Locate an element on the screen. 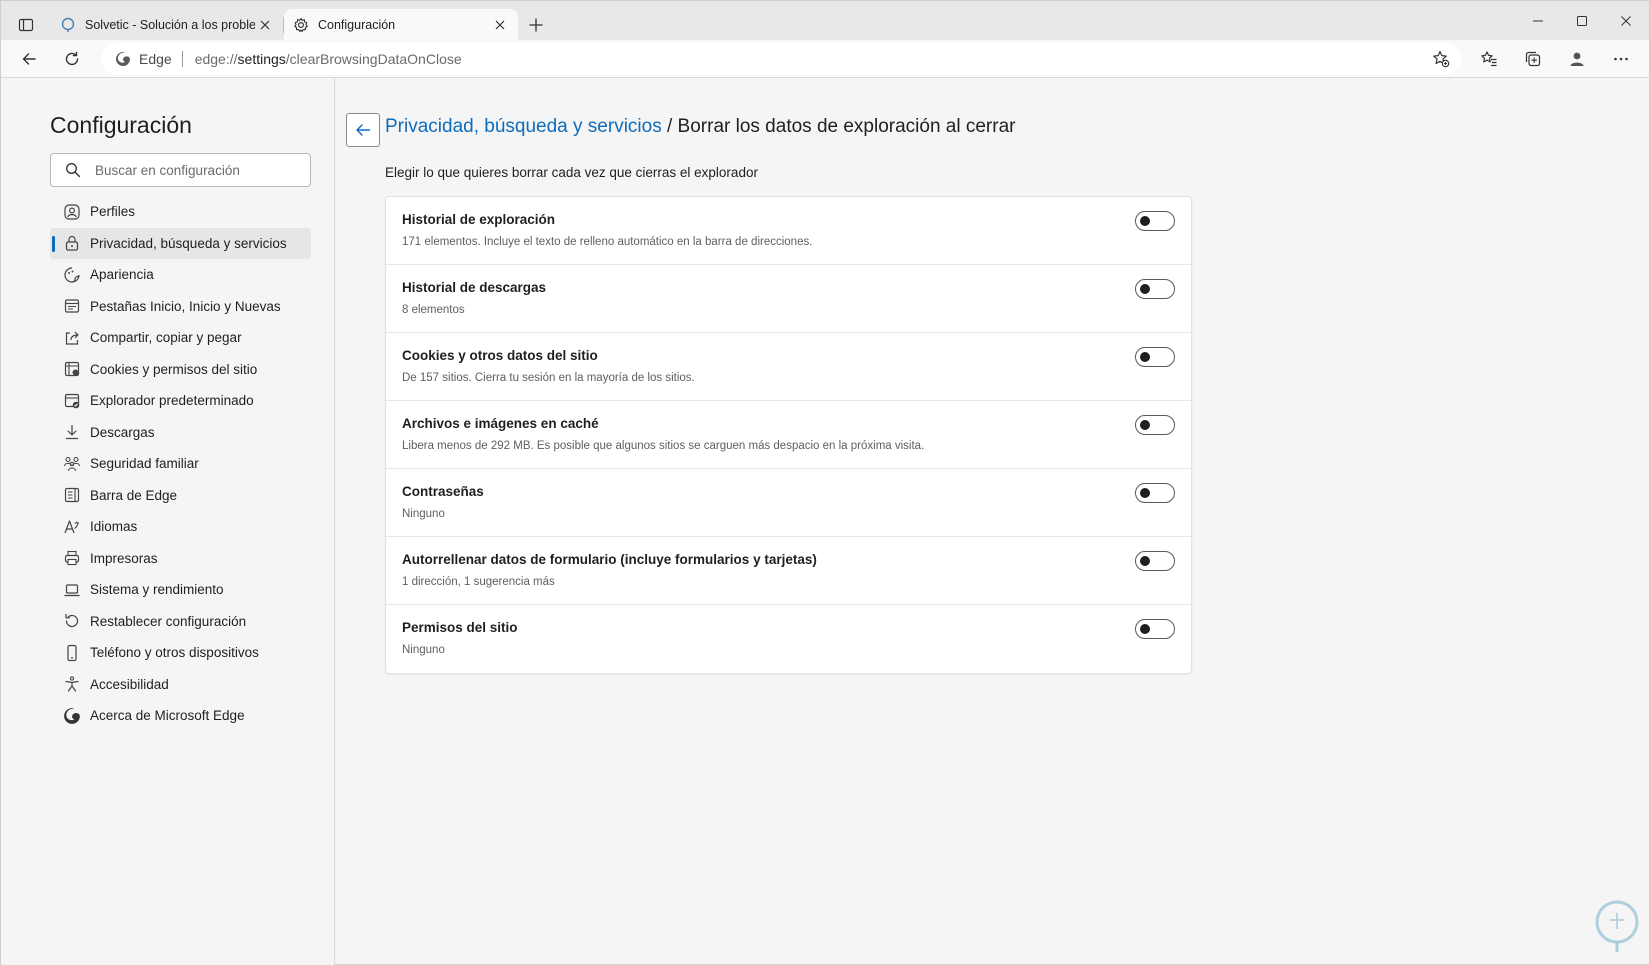  sidebar-item-descargas: Descargas is located at coordinates (180, 433).